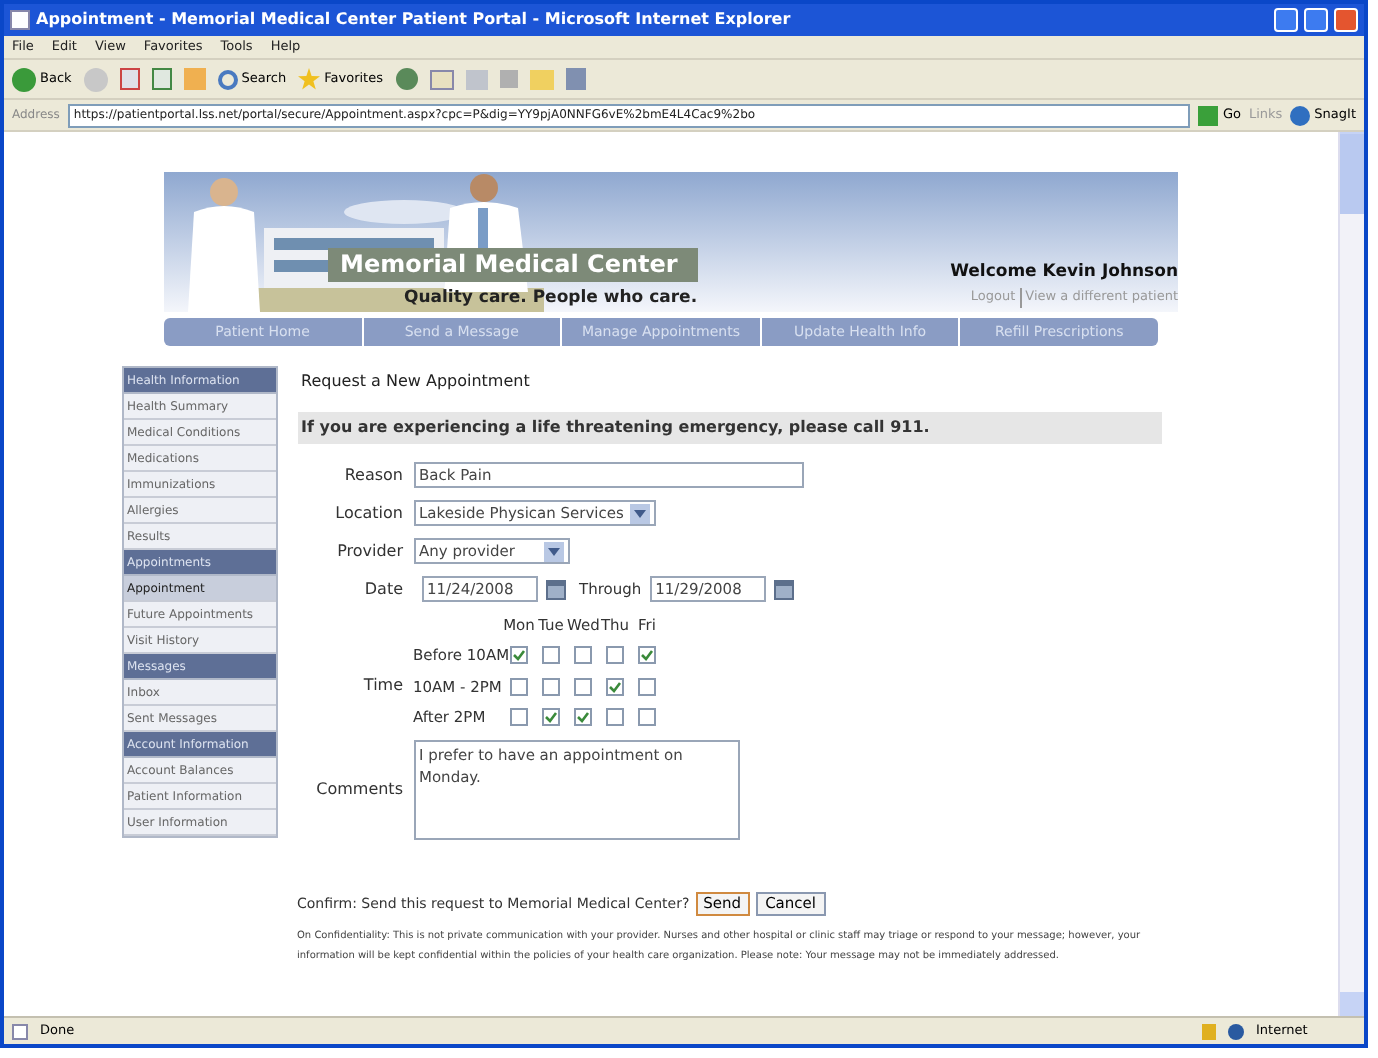  Describe the element at coordinates (509, 265) in the screenshot. I see `hospital-name: Memorial Medical Center` at that location.